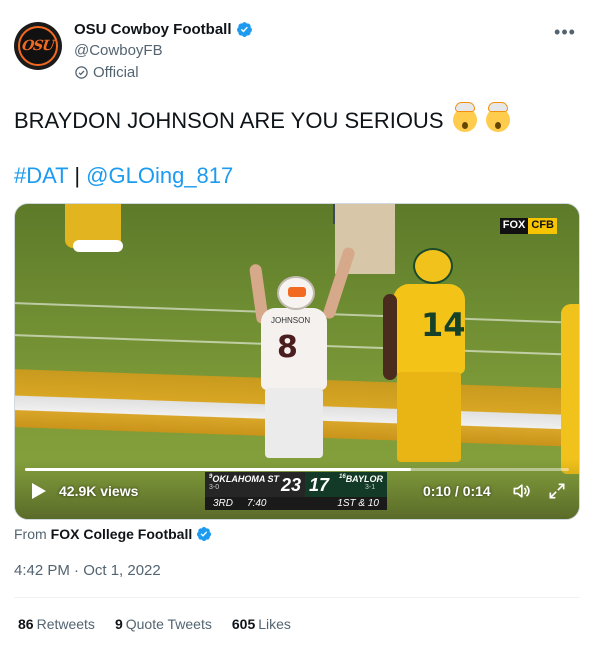 Image resolution: width=594 pixels, height=648 pixels. I want to click on player-arm, so click(390, 337).